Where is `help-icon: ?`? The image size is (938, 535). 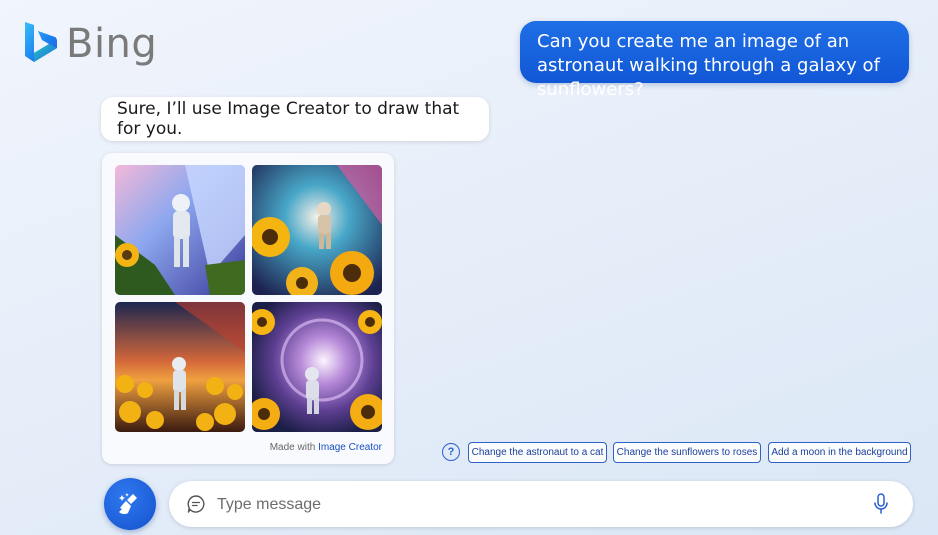 help-icon: ? is located at coordinates (451, 452).